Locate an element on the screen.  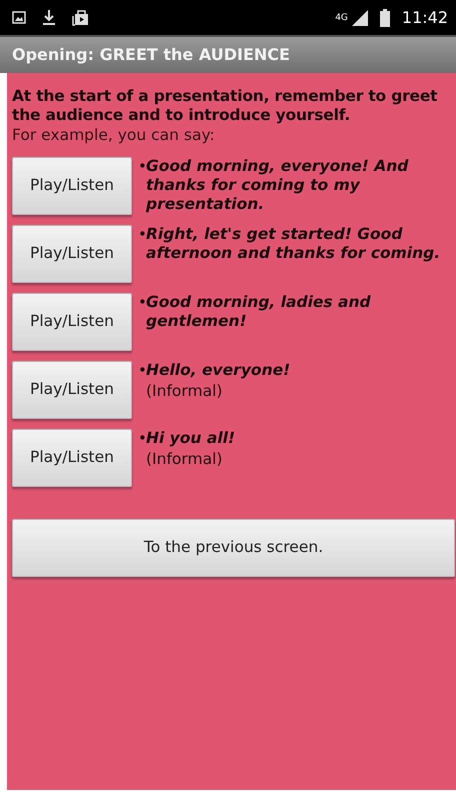
phrase-text: Hi you all! is located at coordinates (191, 438).